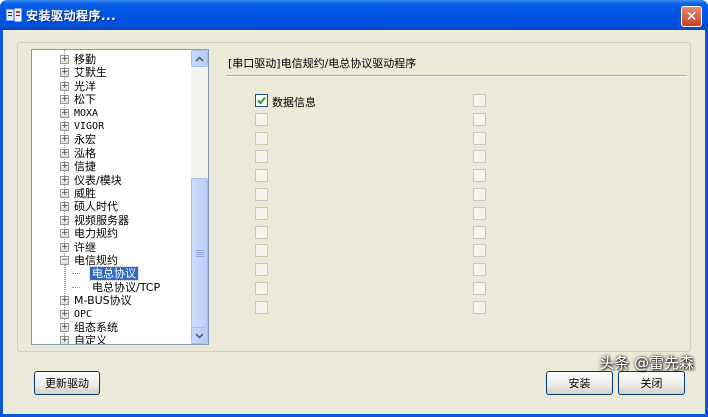  What do you see at coordinates (90, 73) in the screenshot?
I see `tree-item-label: 艾默生` at bounding box center [90, 73].